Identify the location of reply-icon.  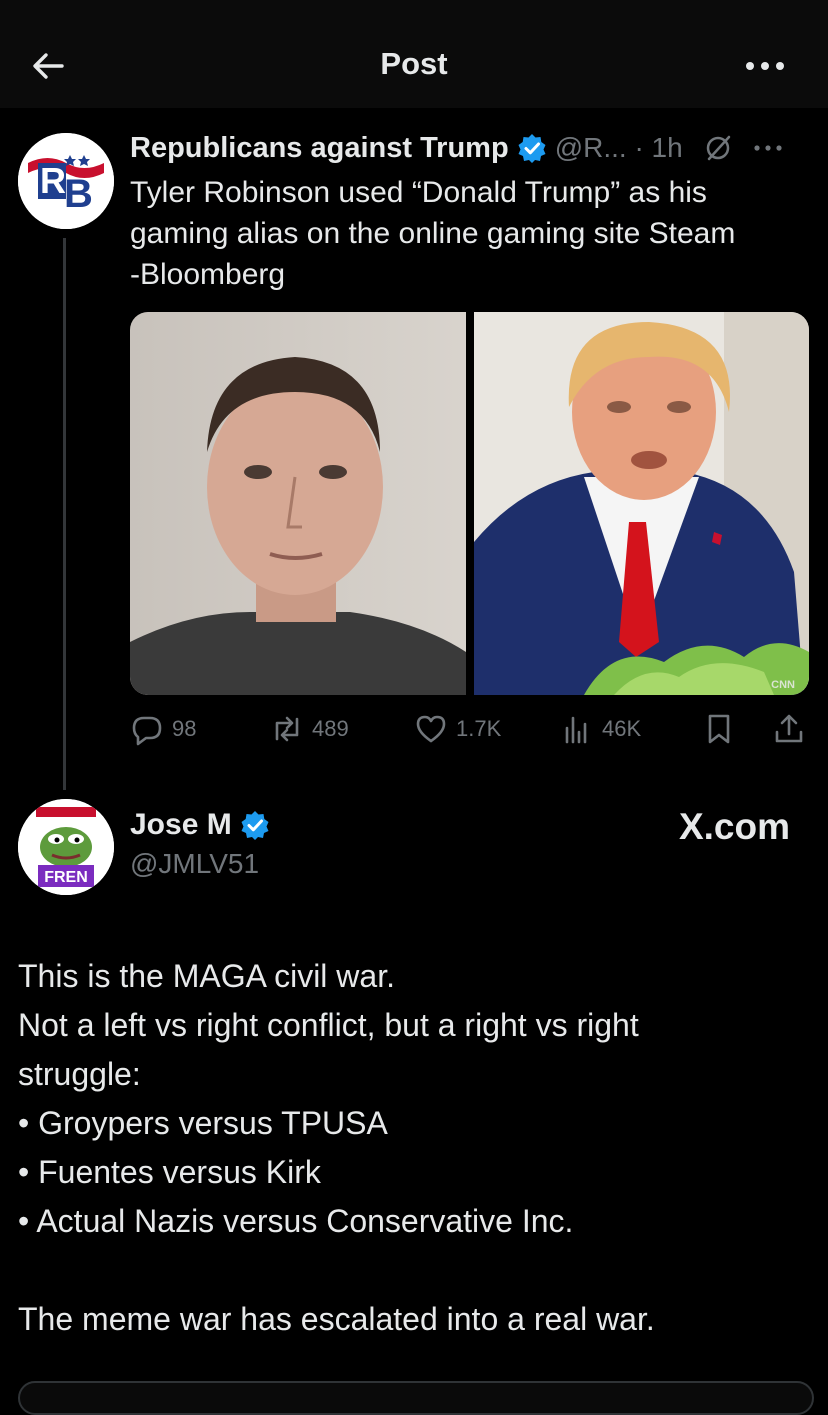
(147, 731).